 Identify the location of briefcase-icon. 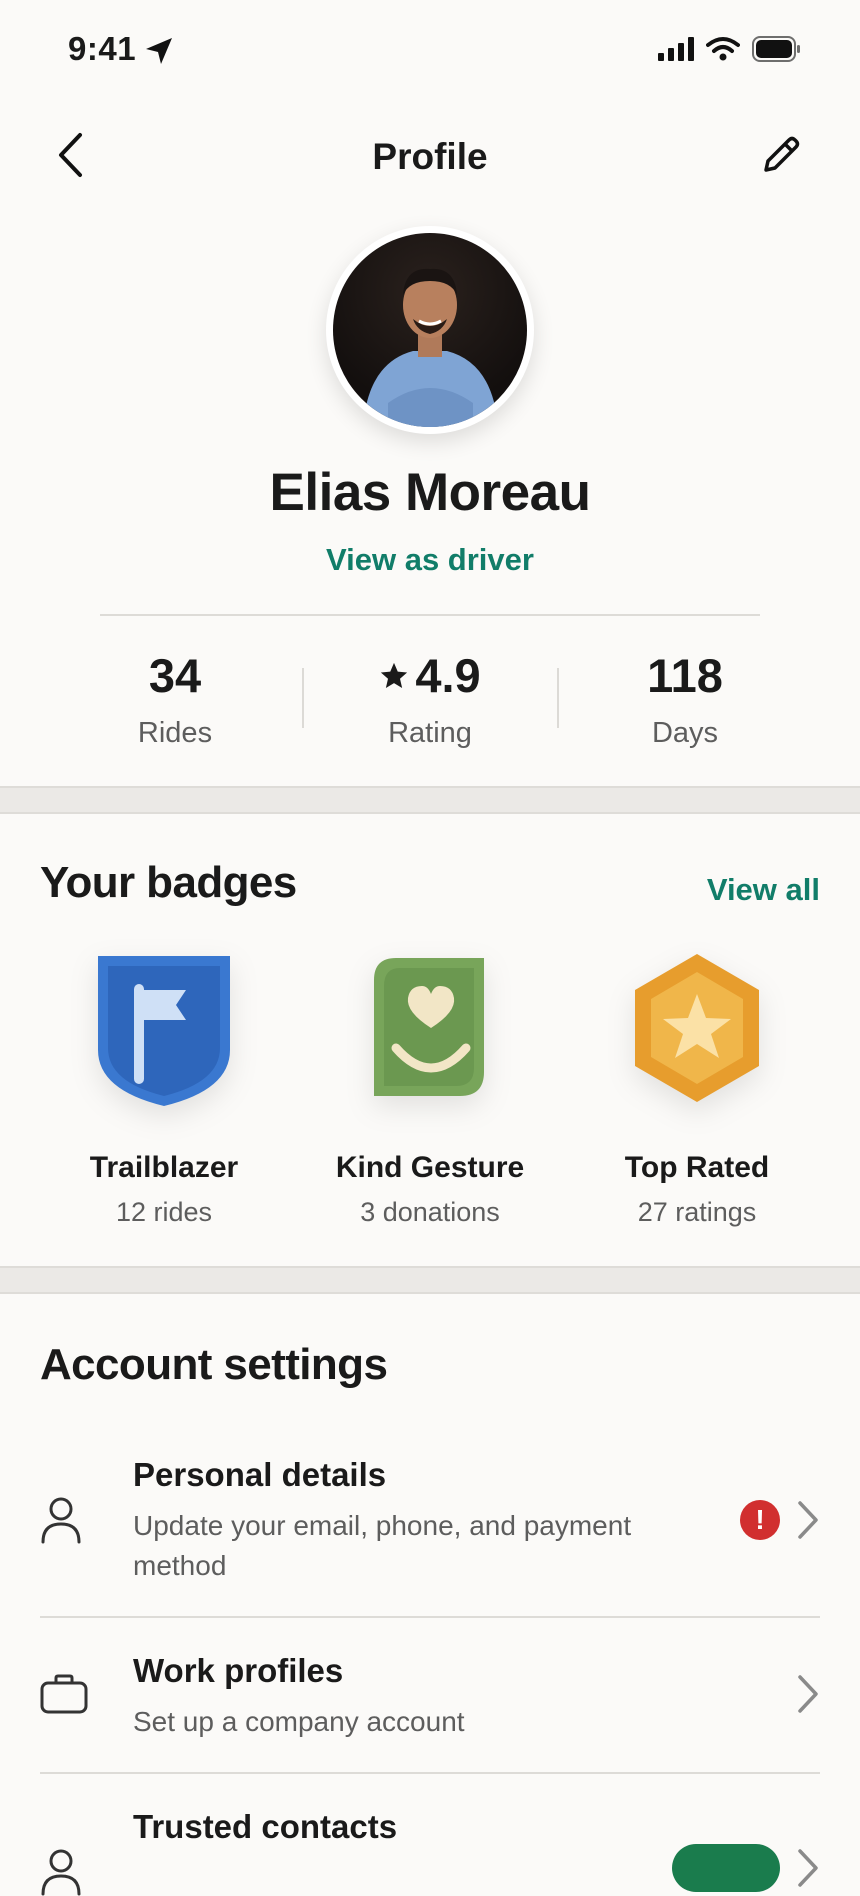
(64, 1694).